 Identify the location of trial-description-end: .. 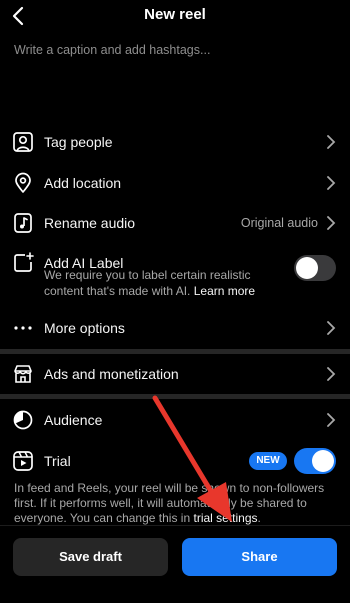
(259, 518).